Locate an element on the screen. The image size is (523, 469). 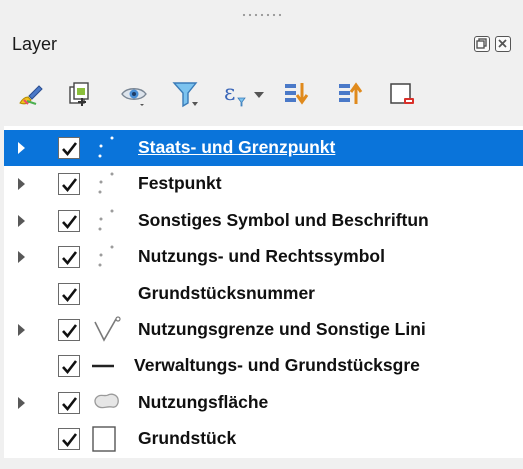
visibility-eye-icon is located at coordinates (134, 94).